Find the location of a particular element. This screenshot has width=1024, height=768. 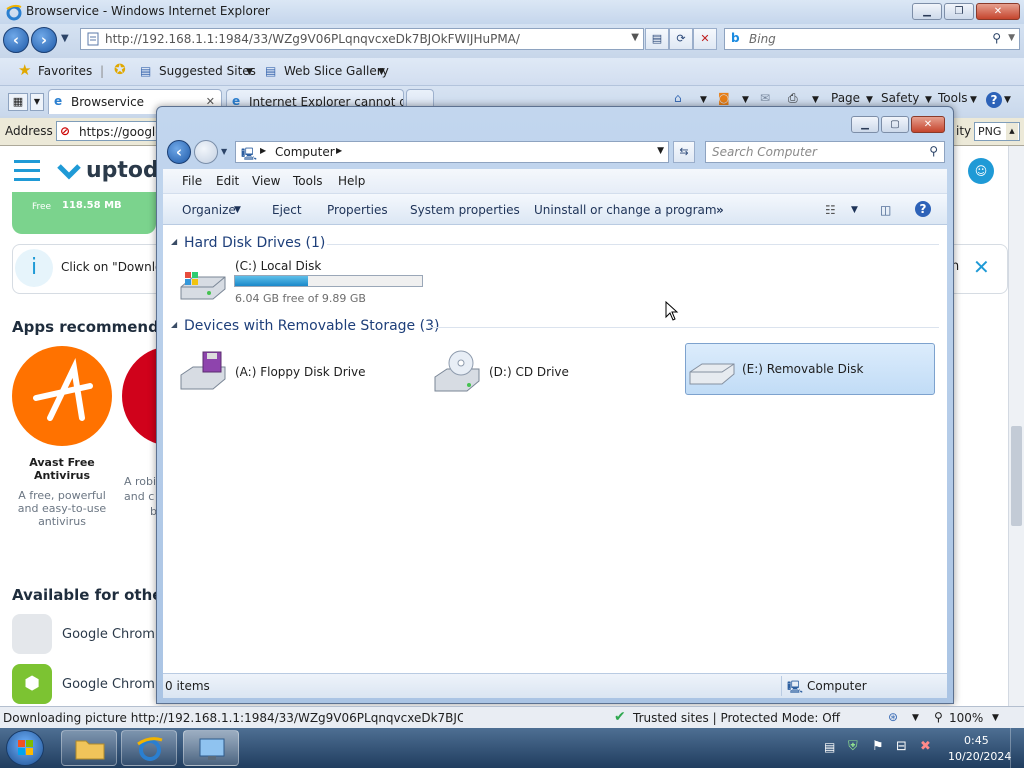

start-button is located at coordinates (25, 748).